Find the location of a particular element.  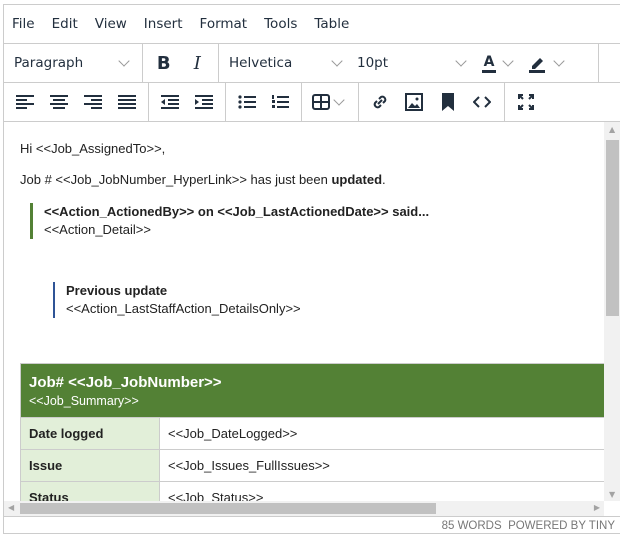

block-format-select: Paragraph is located at coordinates (73, 63).